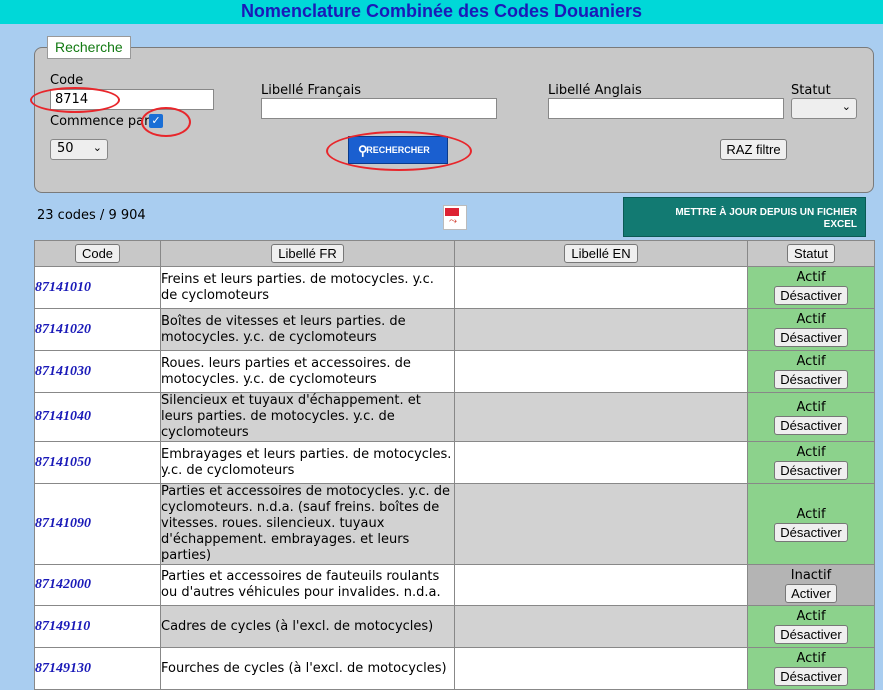  Describe the element at coordinates (753, 149) in the screenshot. I see `reset-filter-button: RAZ filtre` at that location.